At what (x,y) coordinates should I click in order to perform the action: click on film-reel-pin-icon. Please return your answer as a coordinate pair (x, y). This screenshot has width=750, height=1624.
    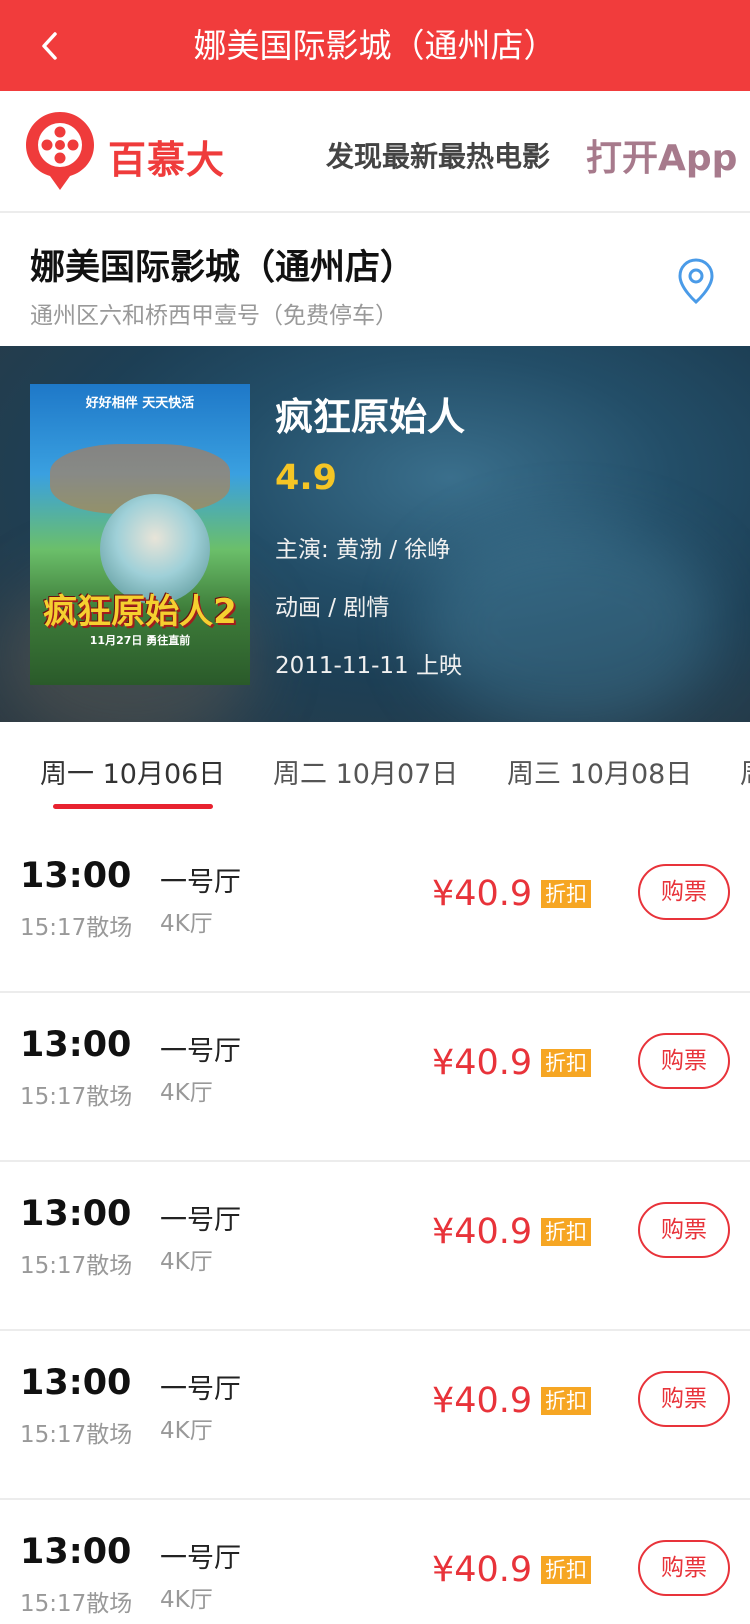
    Looking at the image, I should click on (60, 151).